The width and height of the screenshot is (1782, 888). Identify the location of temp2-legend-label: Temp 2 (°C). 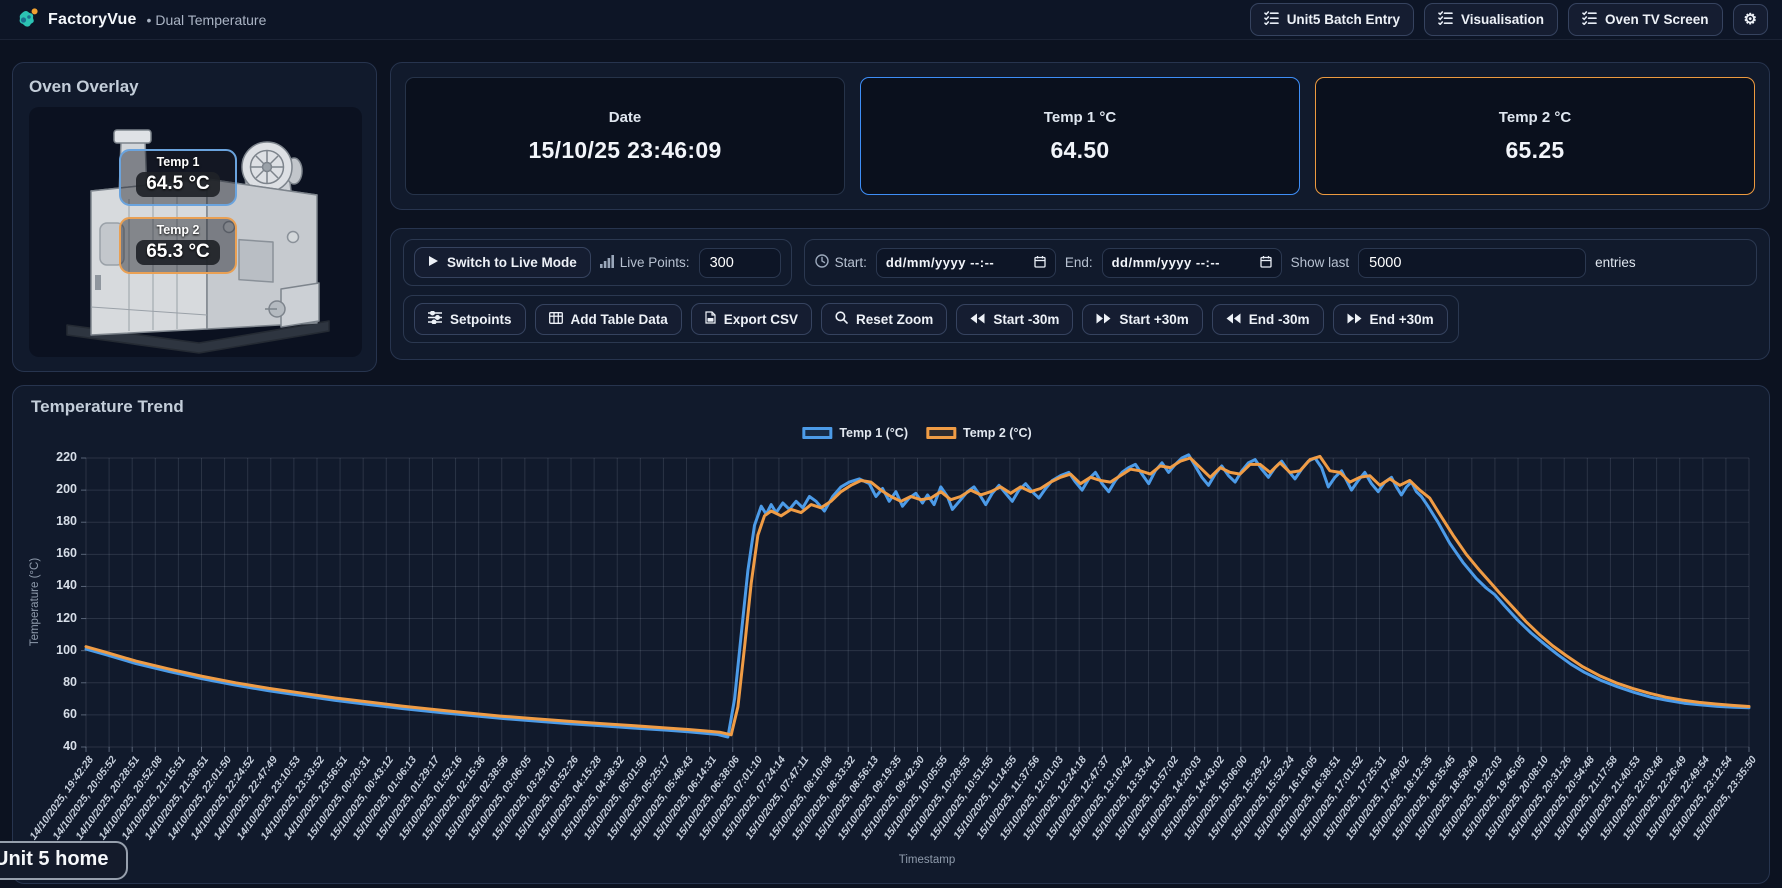
(997, 433).